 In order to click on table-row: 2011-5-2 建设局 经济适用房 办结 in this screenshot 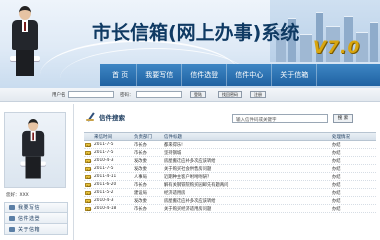, I will do `click(230, 193)`.